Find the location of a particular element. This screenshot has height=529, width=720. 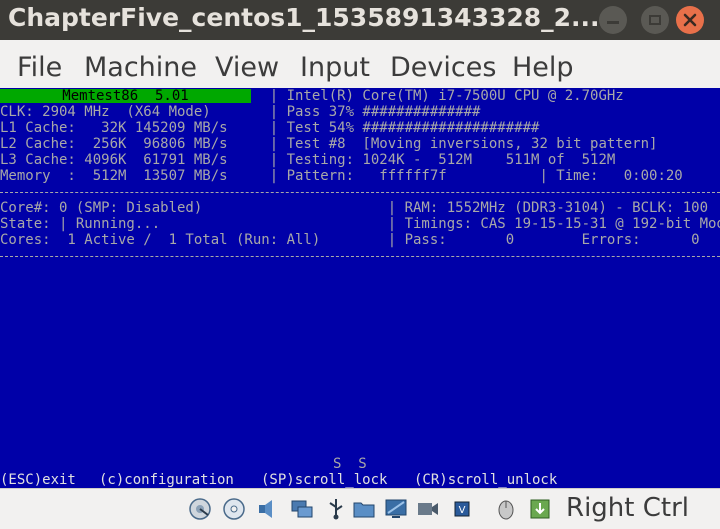

scroll-indicator: S S is located at coordinates (350, 464).